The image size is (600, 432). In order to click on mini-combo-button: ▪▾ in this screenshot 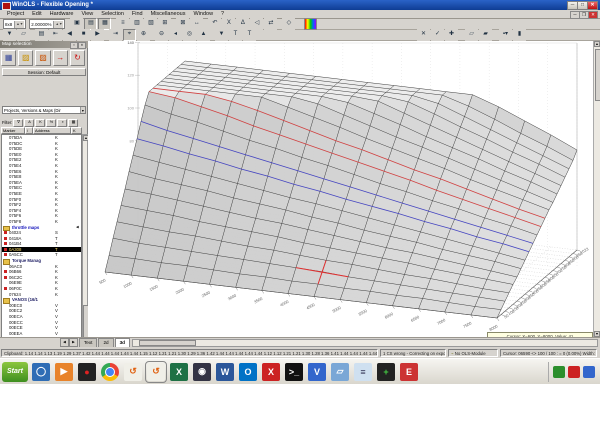, I will do `click(505, 35)`.